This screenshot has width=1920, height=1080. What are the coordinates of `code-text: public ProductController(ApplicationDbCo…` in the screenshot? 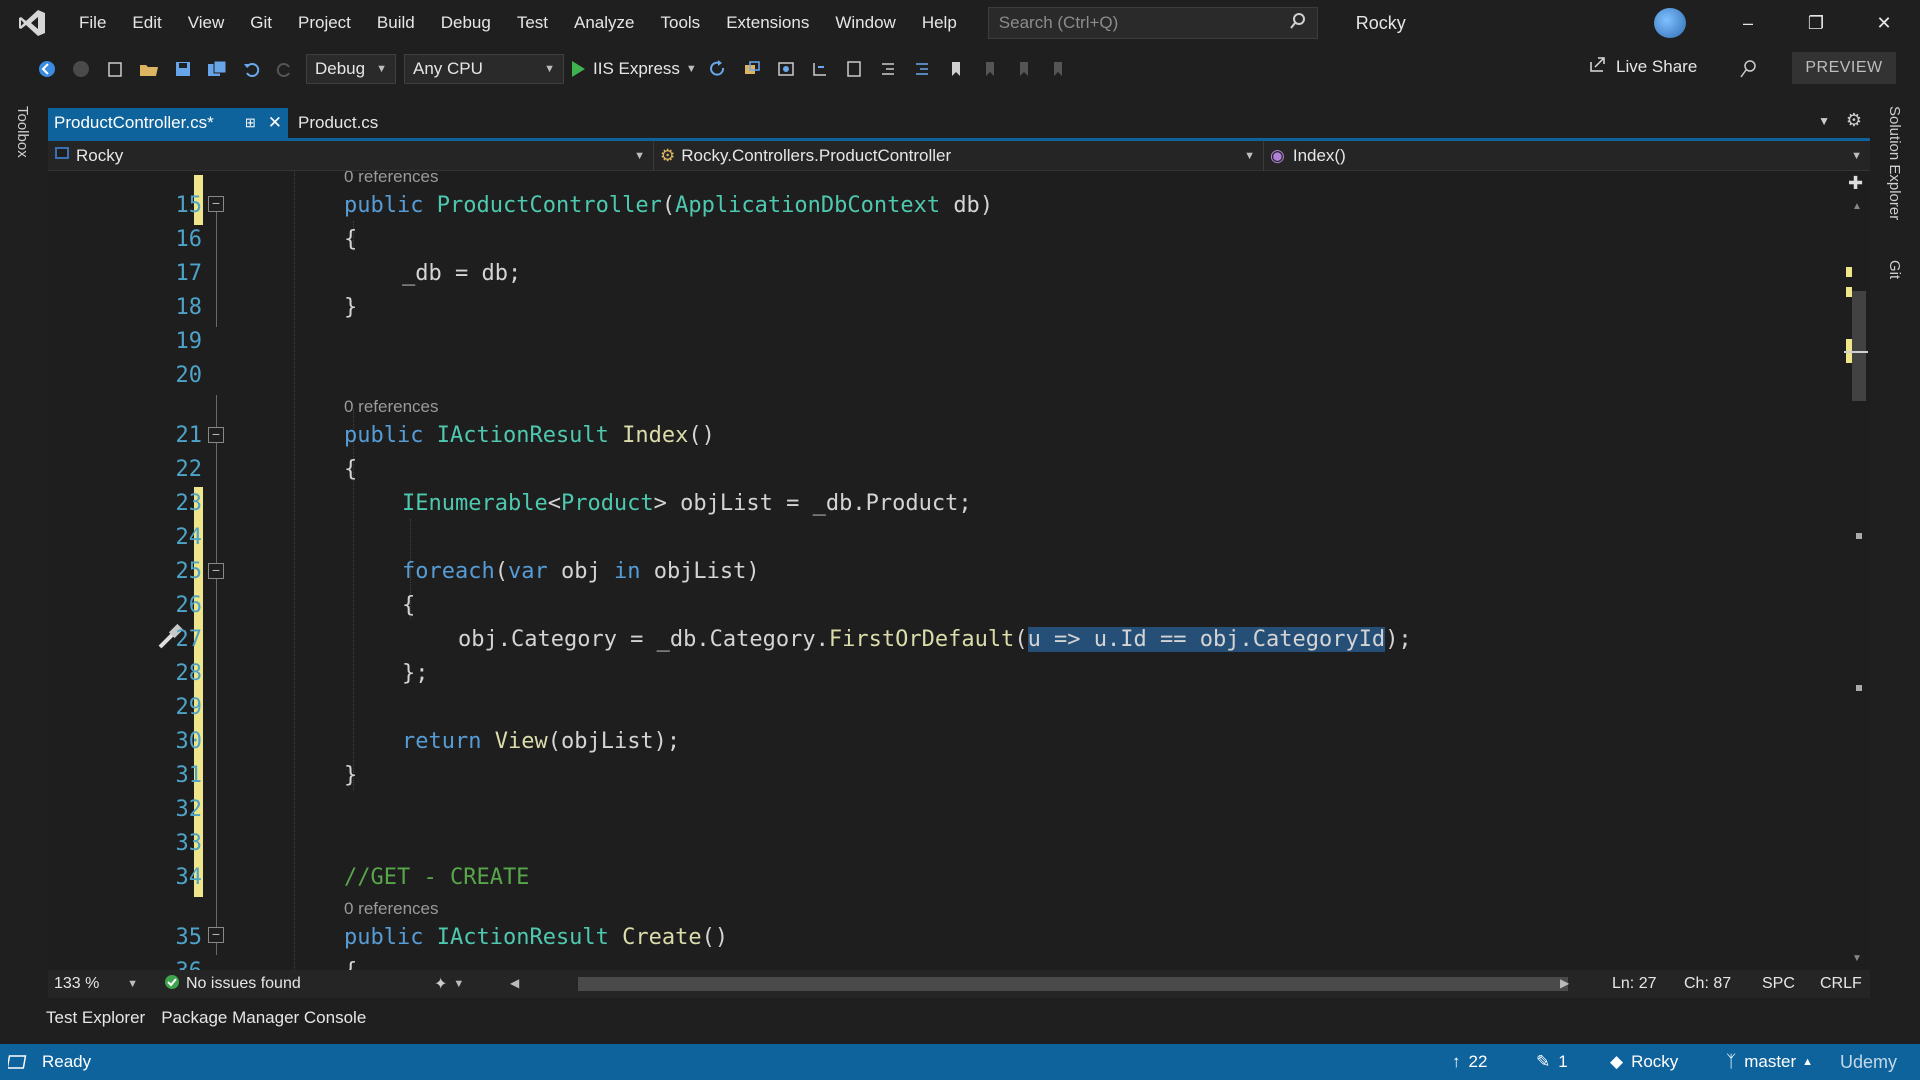 It's located at (669, 205).